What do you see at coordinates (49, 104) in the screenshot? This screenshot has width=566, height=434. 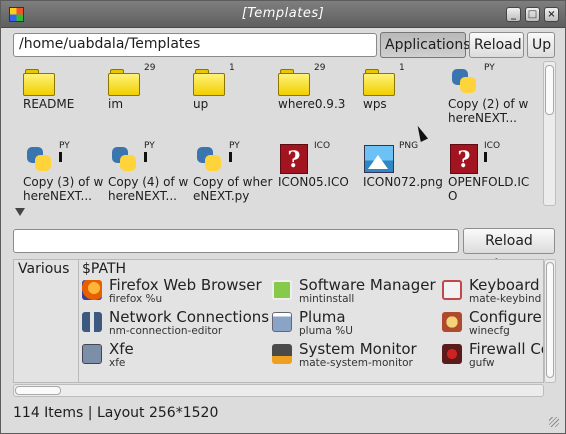 I see `file-label: README` at bounding box center [49, 104].